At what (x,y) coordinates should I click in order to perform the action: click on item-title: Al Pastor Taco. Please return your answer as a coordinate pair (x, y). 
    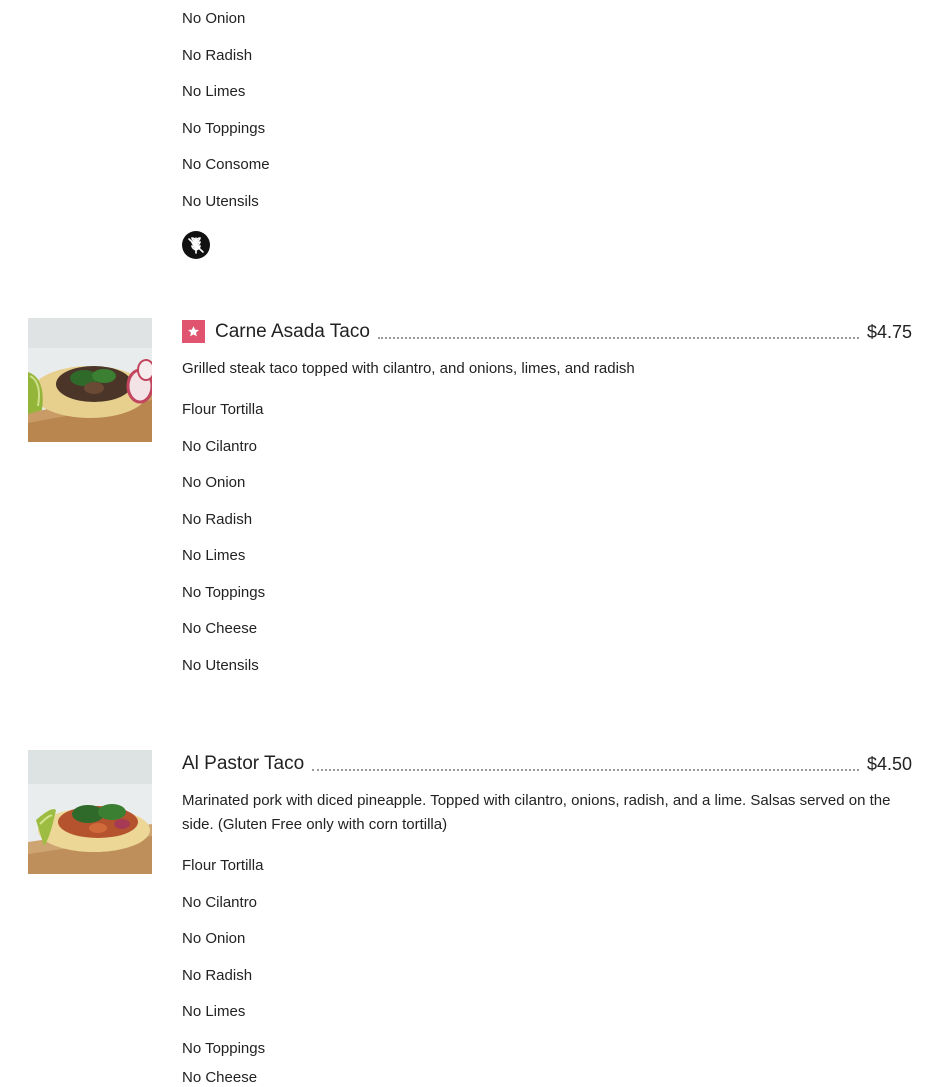
    Looking at the image, I should click on (243, 764).